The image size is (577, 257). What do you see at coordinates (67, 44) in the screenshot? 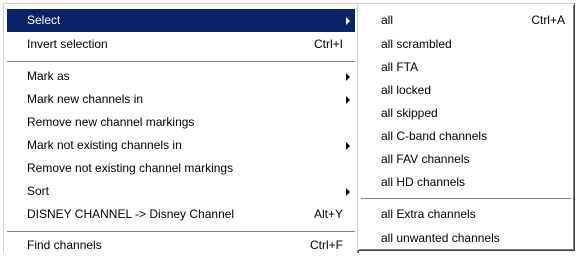
I see `menu-item-label: Invert selection` at bounding box center [67, 44].